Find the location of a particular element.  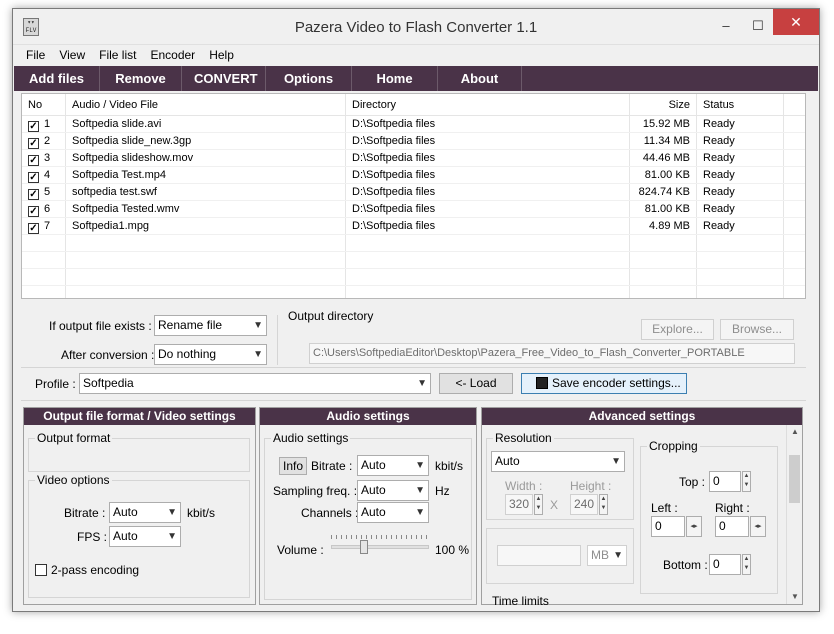

row-size: 44.46 MB is located at coordinates (663, 158).